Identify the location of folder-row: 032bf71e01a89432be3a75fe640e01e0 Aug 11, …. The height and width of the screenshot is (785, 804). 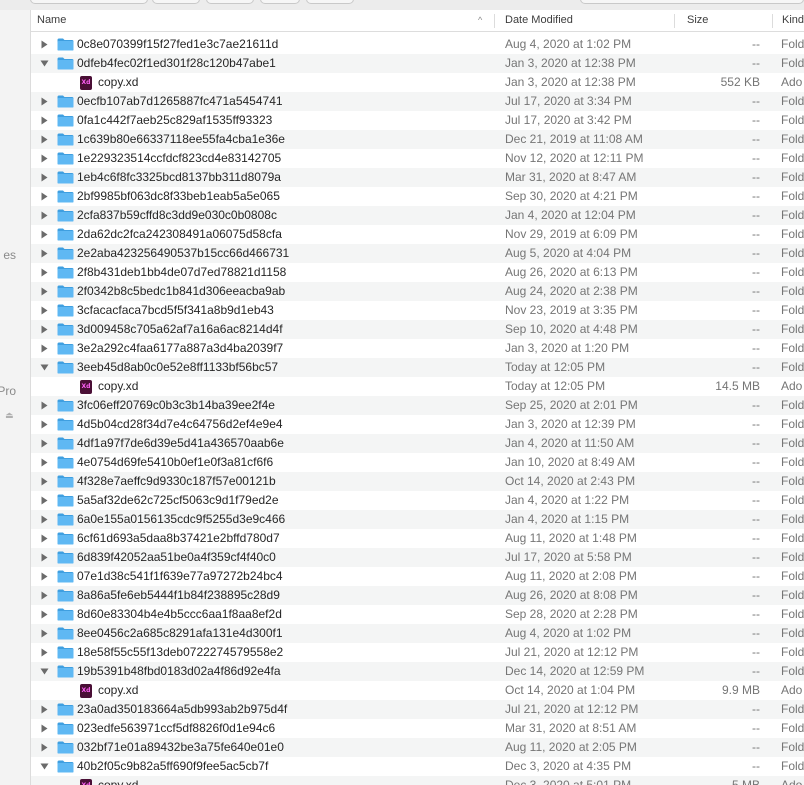
(417, 747).